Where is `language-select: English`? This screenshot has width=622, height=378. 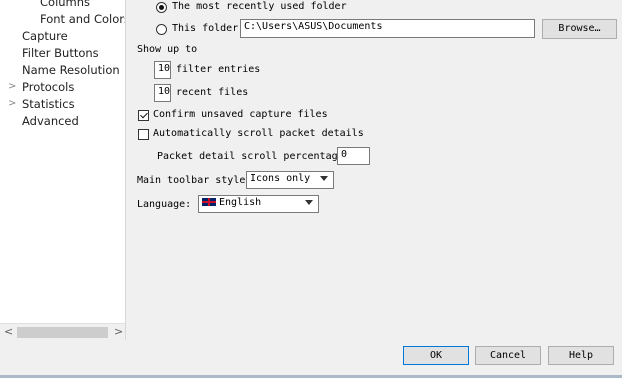
language-select: English is located at coordinates (258, 204).